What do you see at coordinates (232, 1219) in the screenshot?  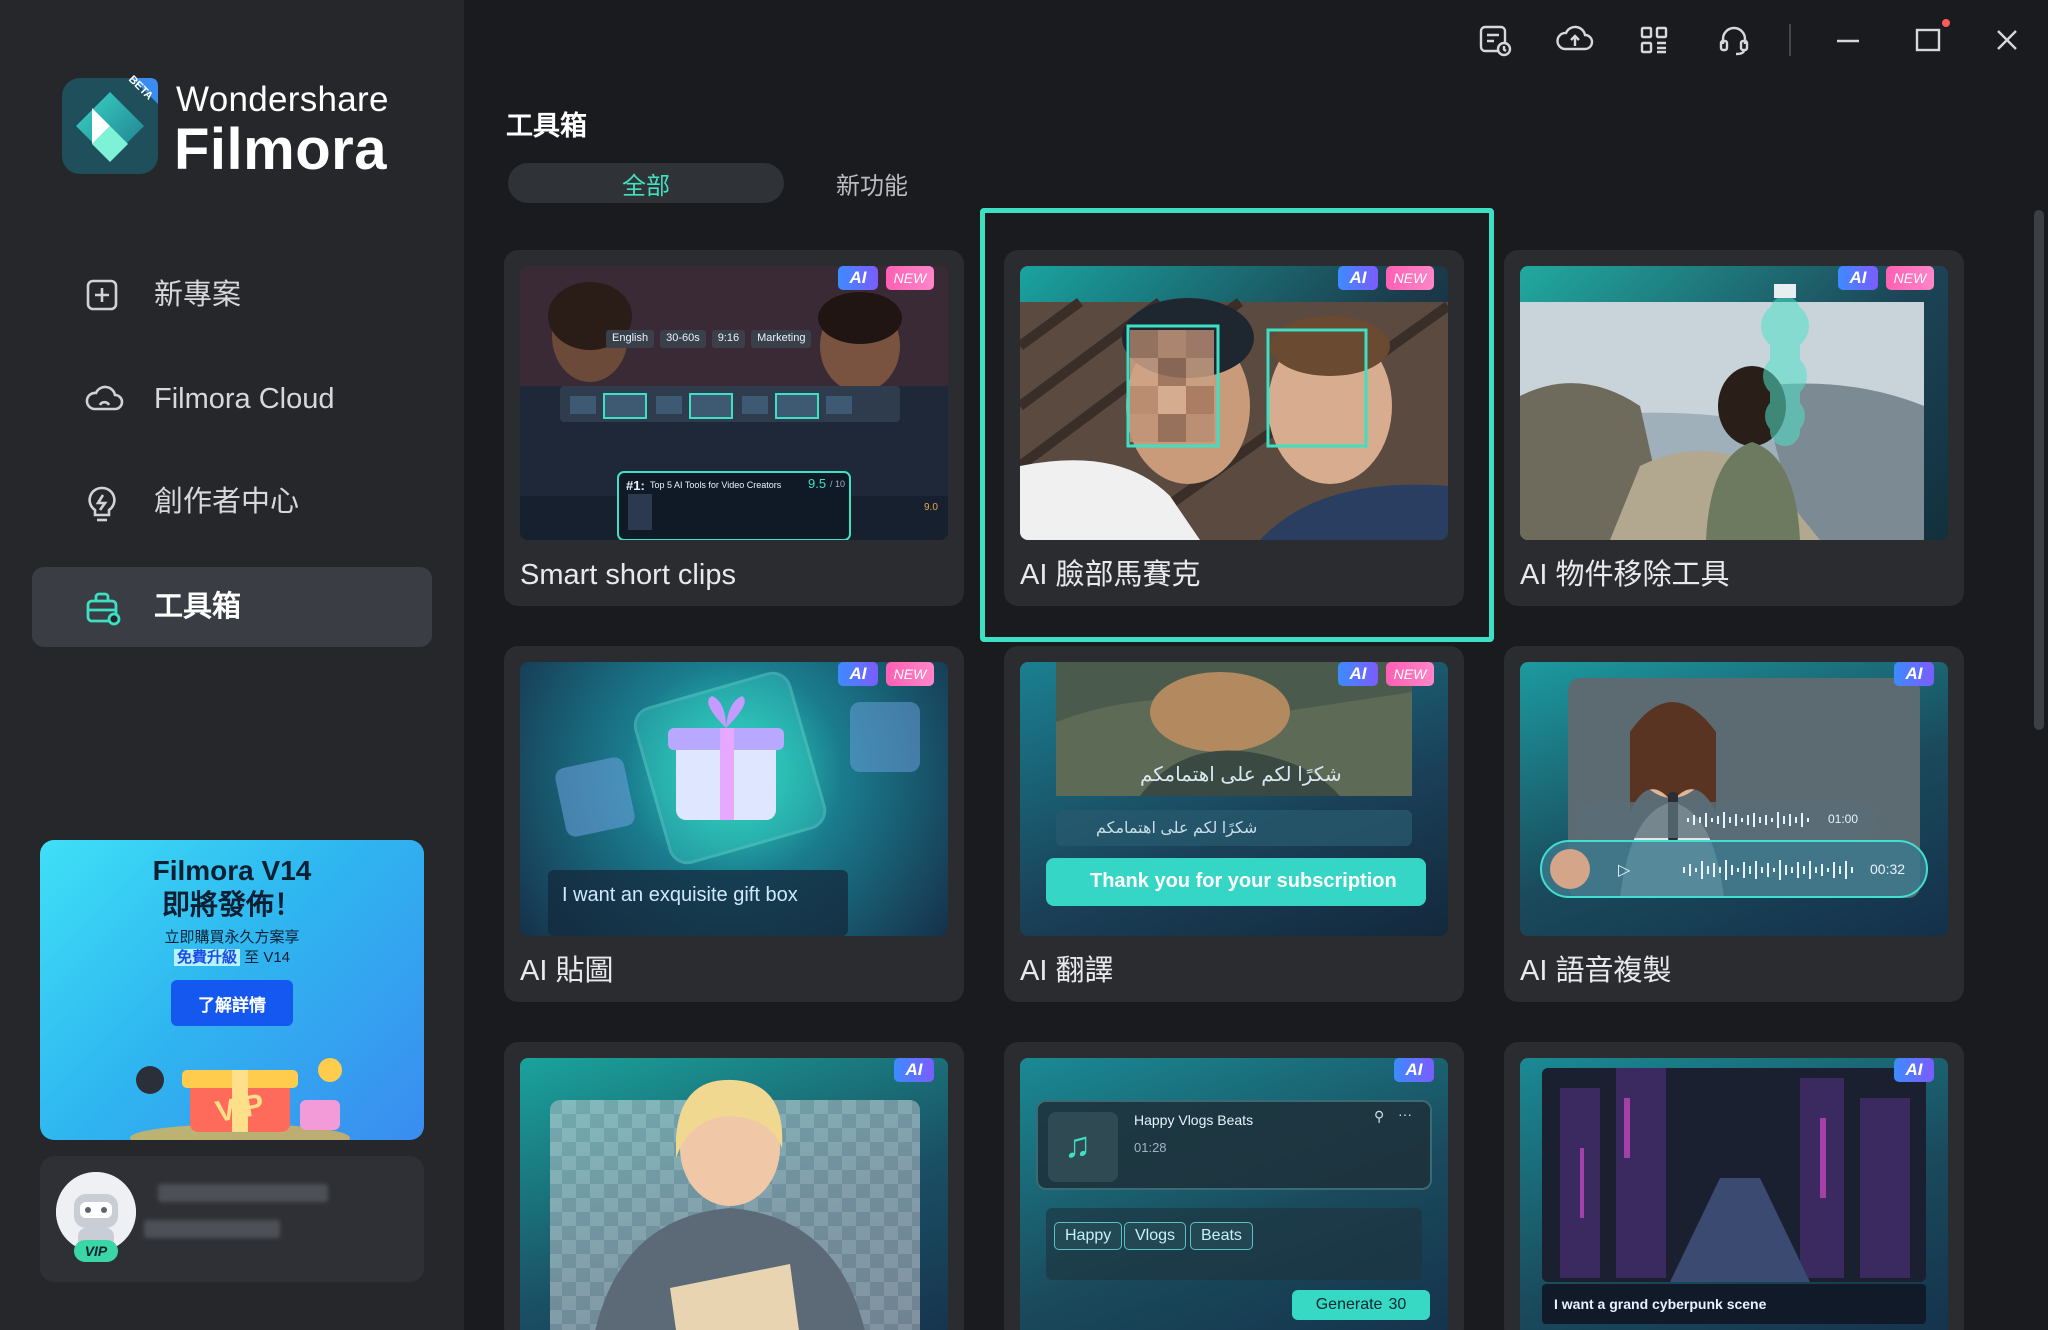 I see `user-card: VIP` at bounding box center [232, 1219].